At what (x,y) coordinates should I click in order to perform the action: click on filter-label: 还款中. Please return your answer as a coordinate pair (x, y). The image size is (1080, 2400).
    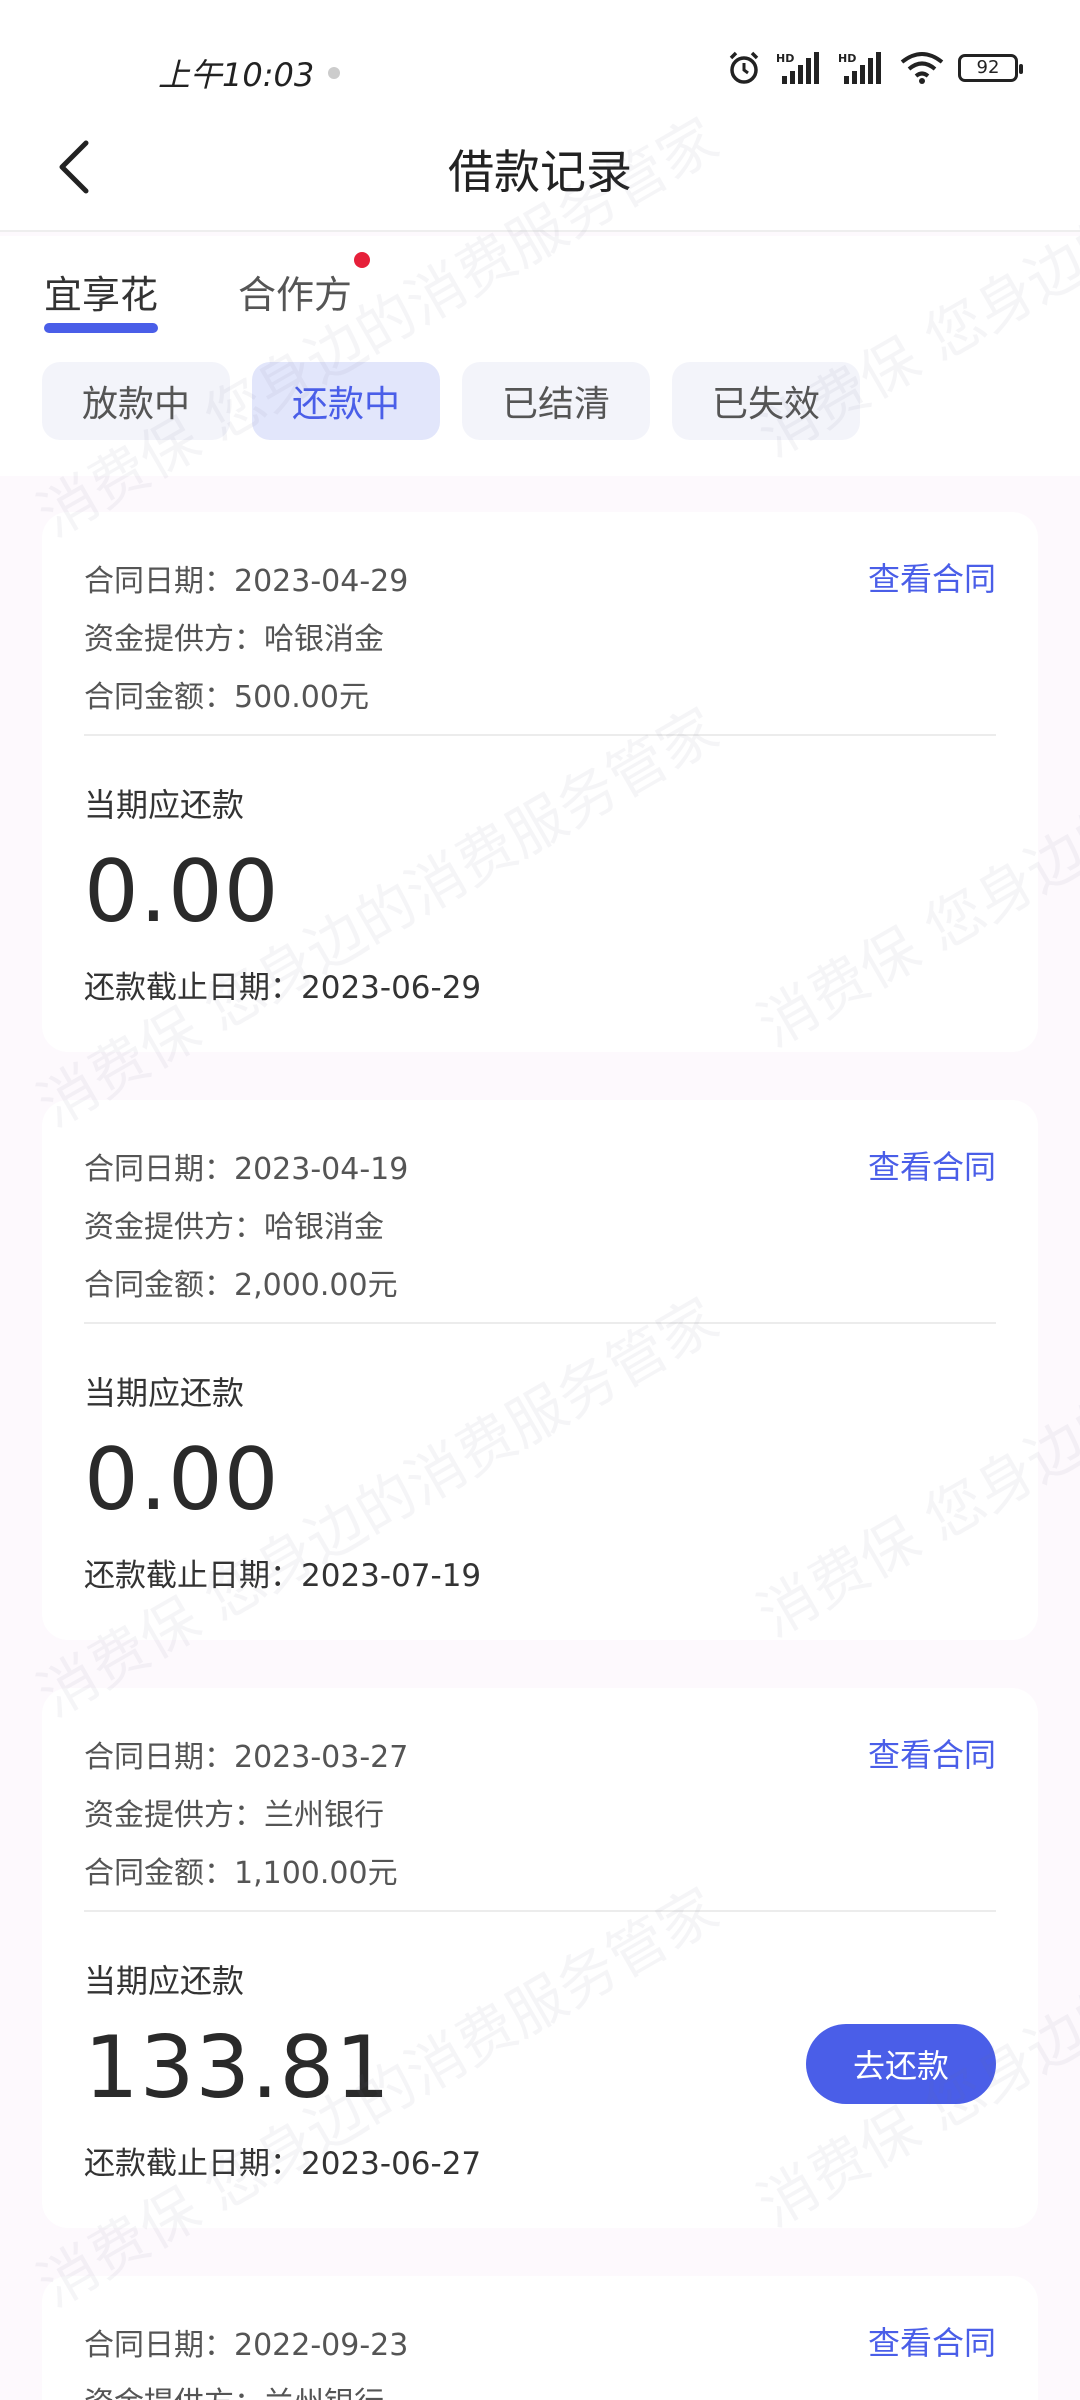
    Looking at the image, I should click on (345, 404).